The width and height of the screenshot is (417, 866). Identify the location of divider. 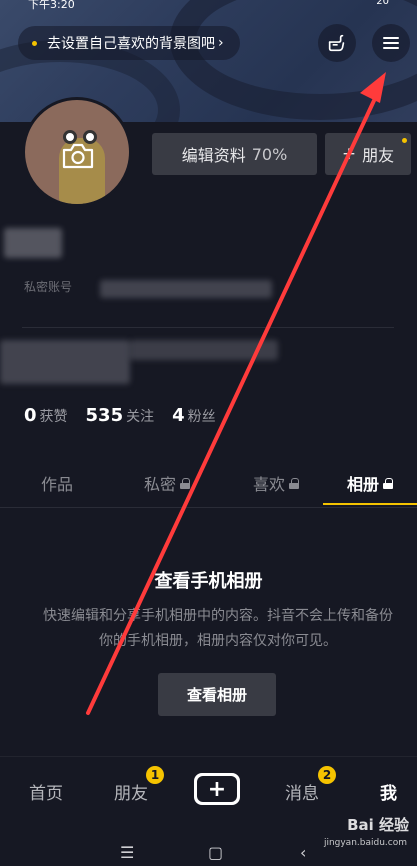
(208, 327).